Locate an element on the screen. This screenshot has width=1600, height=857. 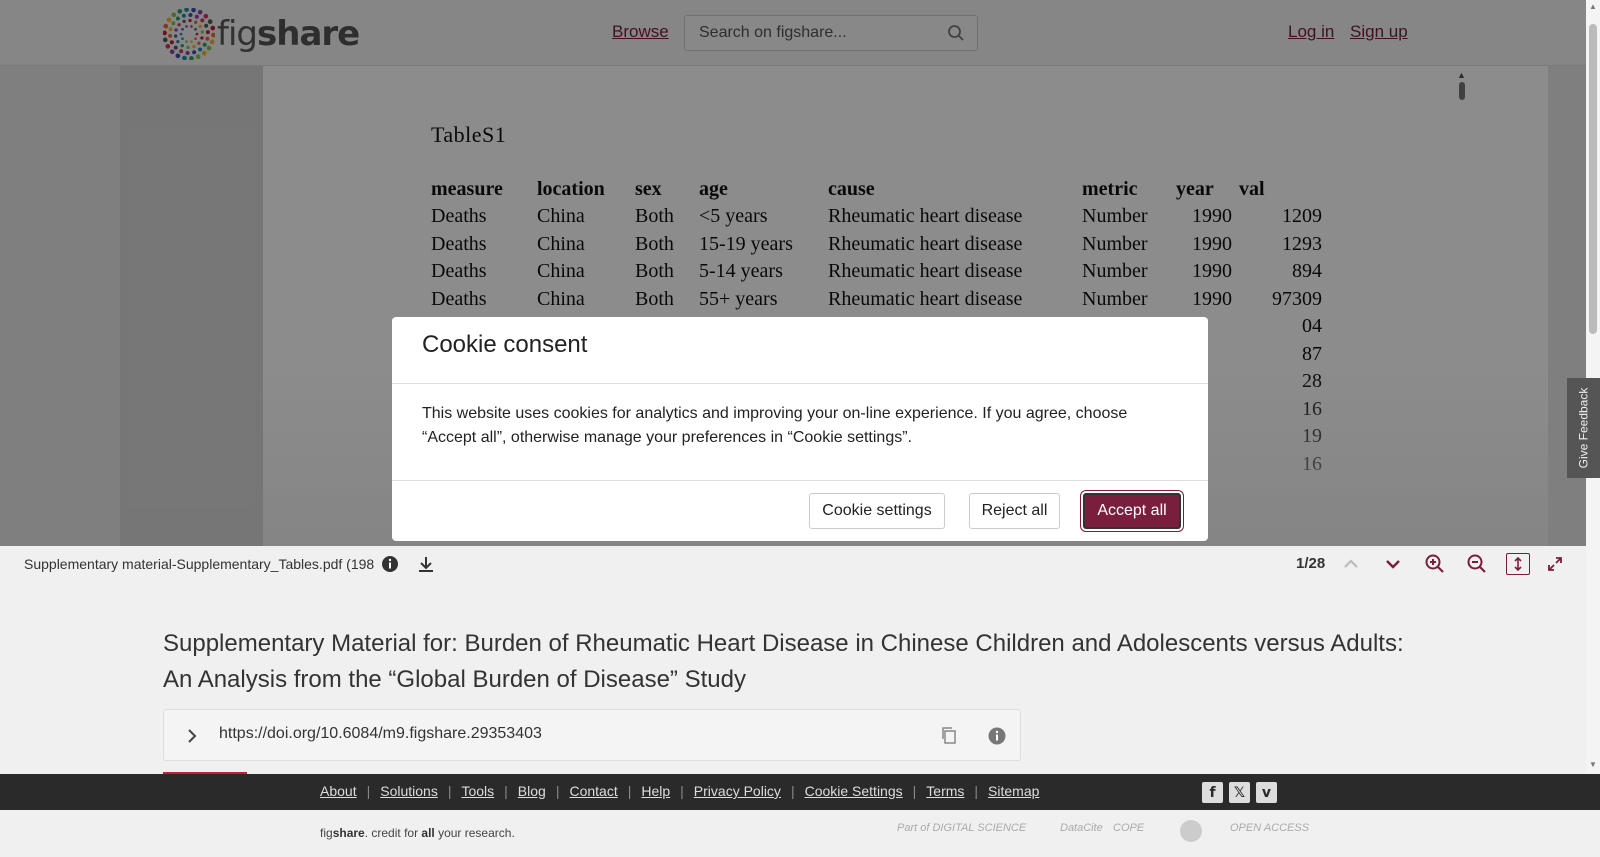
footer-link-tools: Tools is located at coordinates (477, 791).